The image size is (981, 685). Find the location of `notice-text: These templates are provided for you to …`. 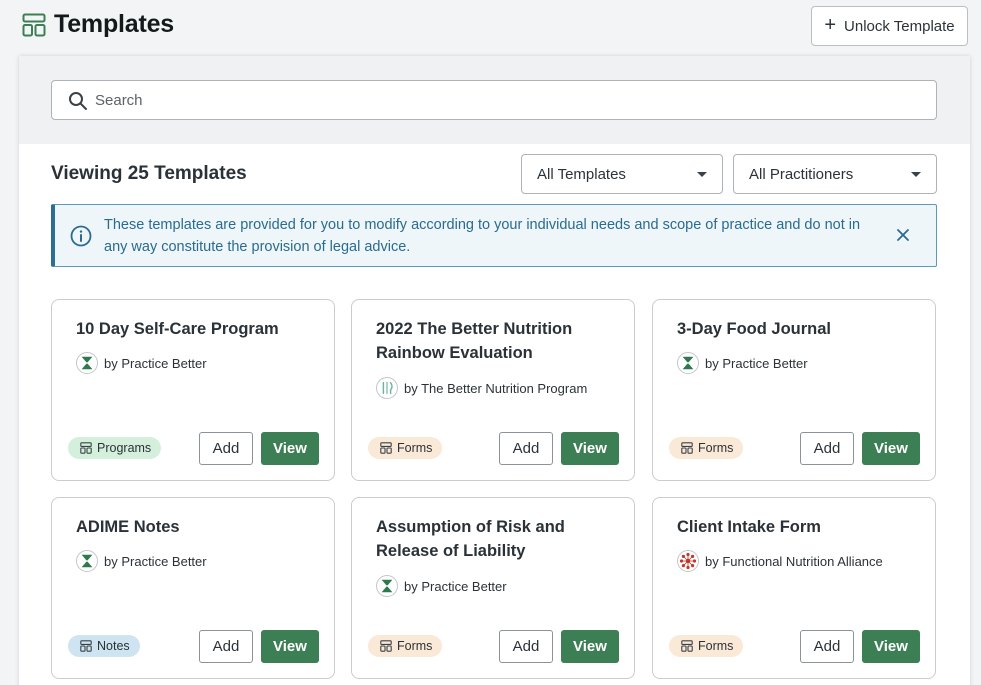

notice-text: These templates are provided for you to … is located at coordinates (482, 236).